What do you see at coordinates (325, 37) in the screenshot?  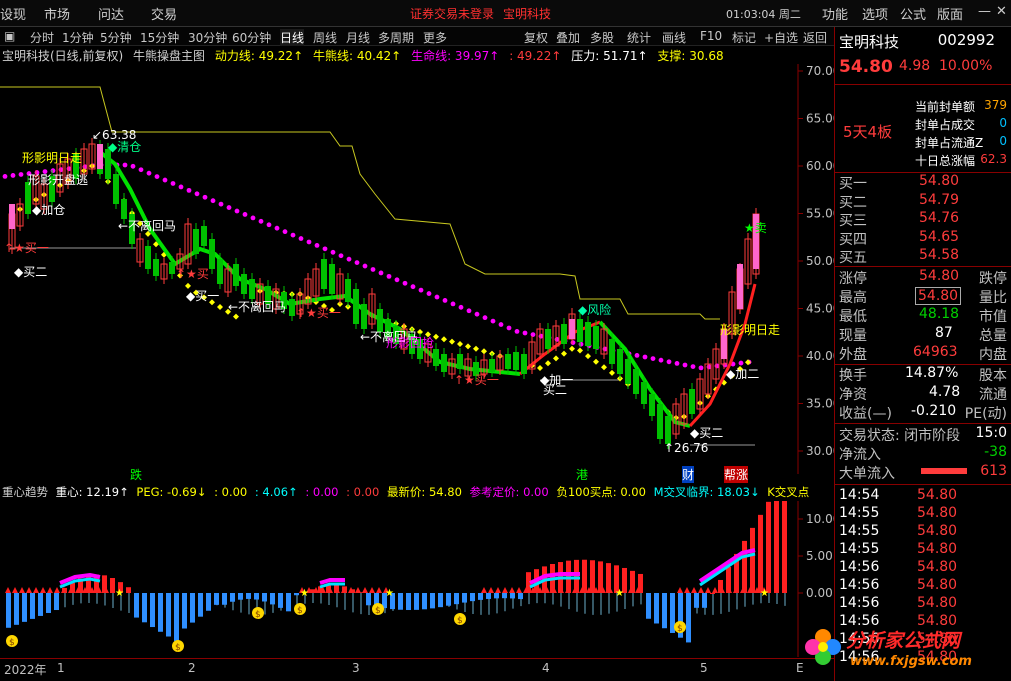 I see `toolbar-item-7: 周线` at bounding box center [325, 37].